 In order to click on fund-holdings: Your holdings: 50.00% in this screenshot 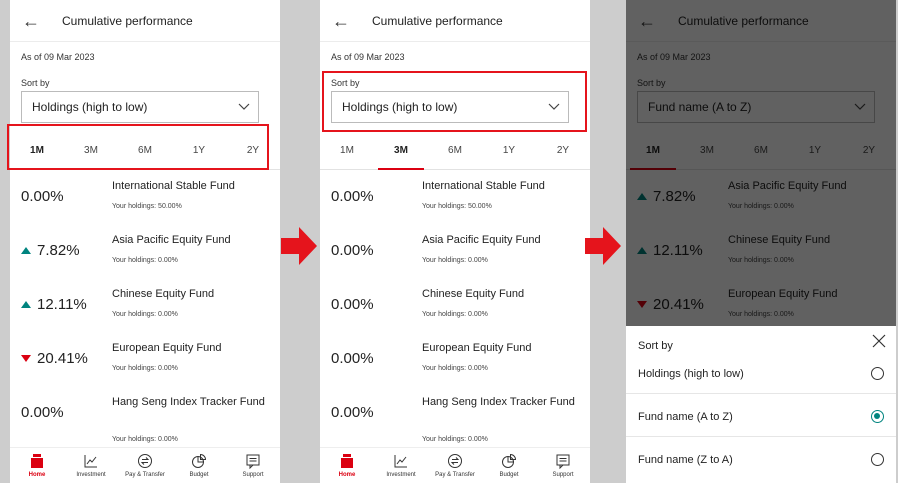, I will do `click(147, 206)`.